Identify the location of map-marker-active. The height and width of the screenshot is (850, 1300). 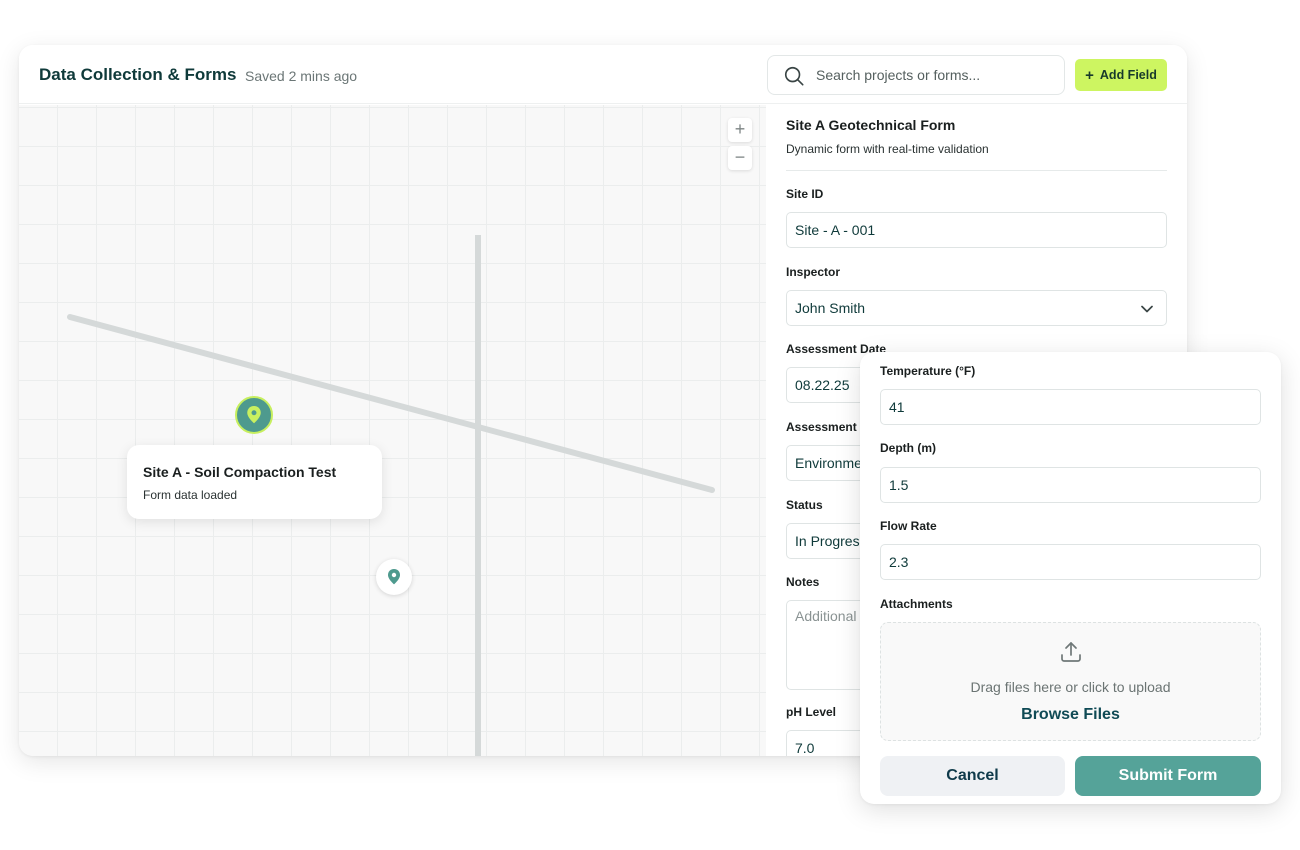
(254, 415).